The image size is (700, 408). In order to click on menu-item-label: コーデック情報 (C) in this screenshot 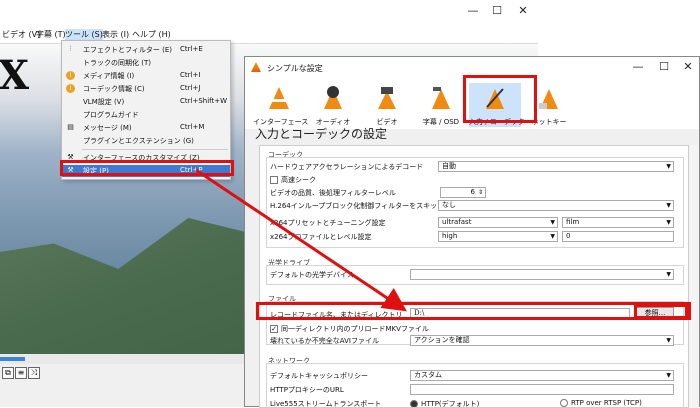, I will do `click(114, 89)`.